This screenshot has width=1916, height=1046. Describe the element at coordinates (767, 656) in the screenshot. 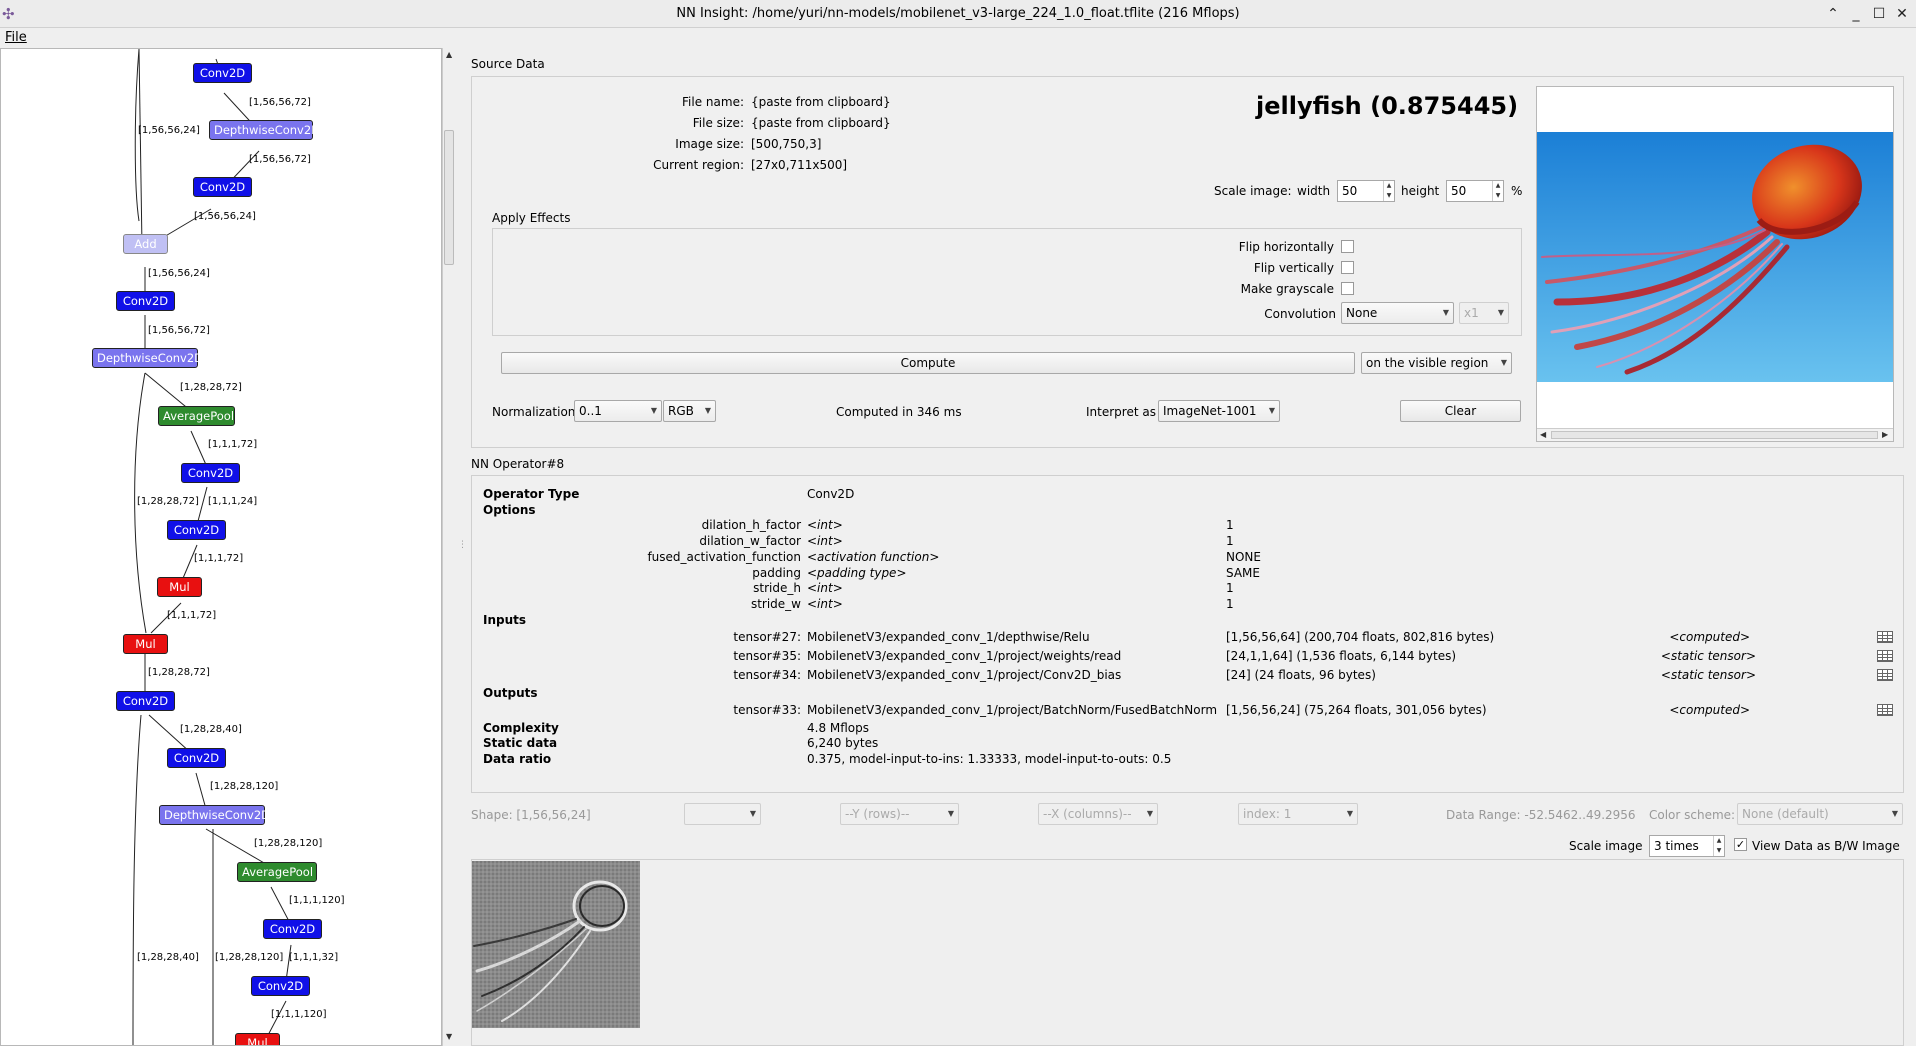

I see `input-tensor-id: tensor#35:` at that location.